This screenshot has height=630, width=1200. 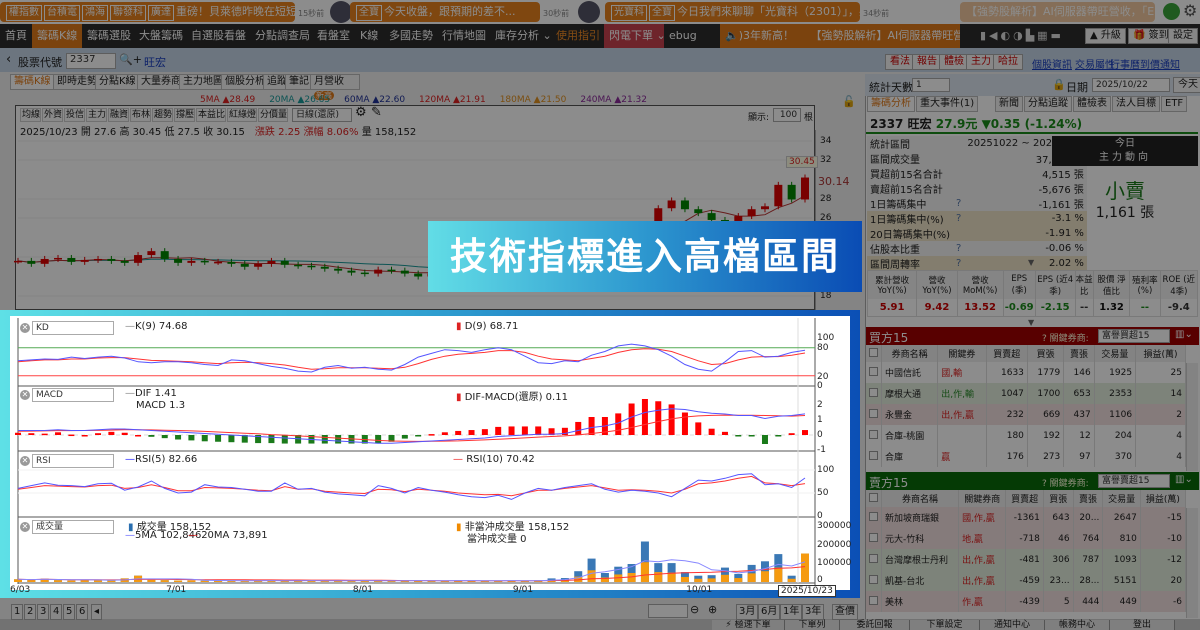 I want to click on kd-select: KD, so click(x=73, y=328).